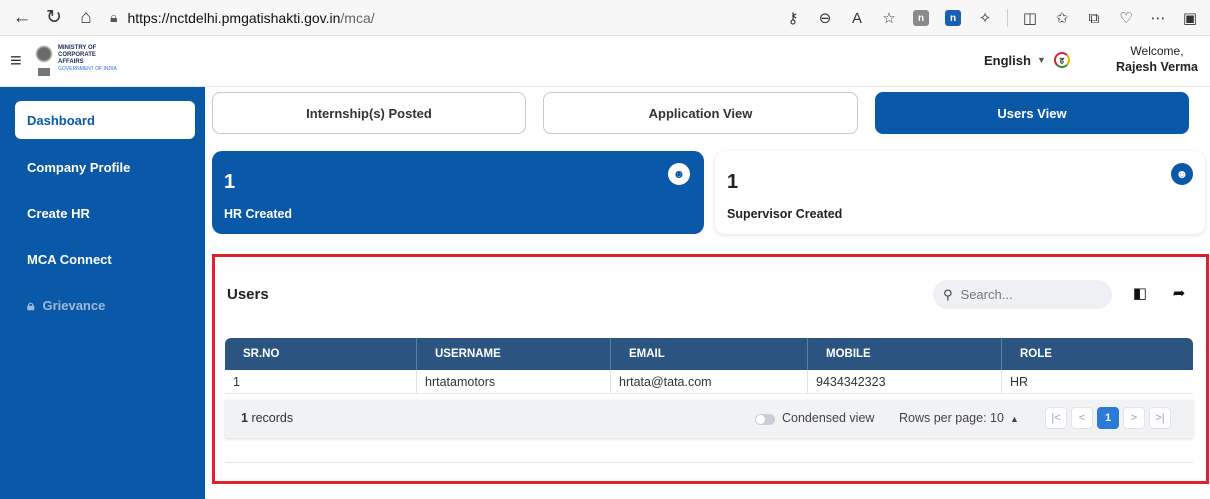  What do you see at coordinates (105, 213) in the screenshot?
I see `sidebar-item-create-hr: Create HR` at bounding box center [105, 213].